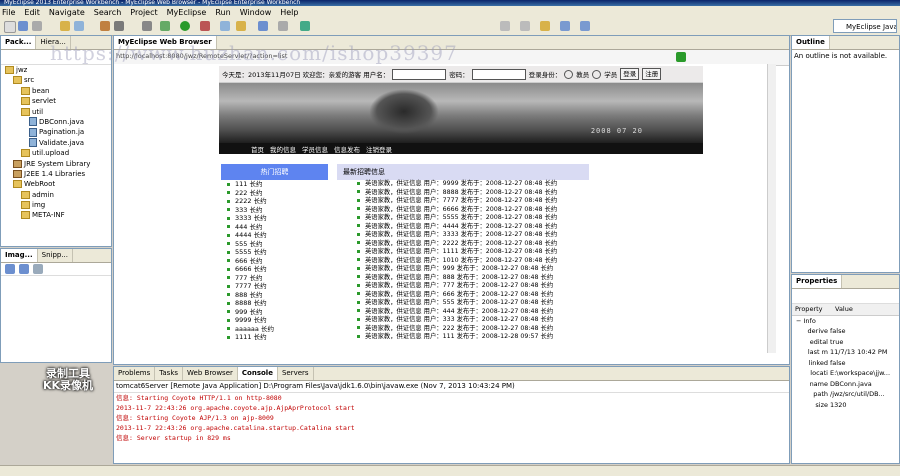  What do you see at coordinates (10, 269) in the screenshot?
I see `zoom-in-icon` at bounding box center [10, 269].